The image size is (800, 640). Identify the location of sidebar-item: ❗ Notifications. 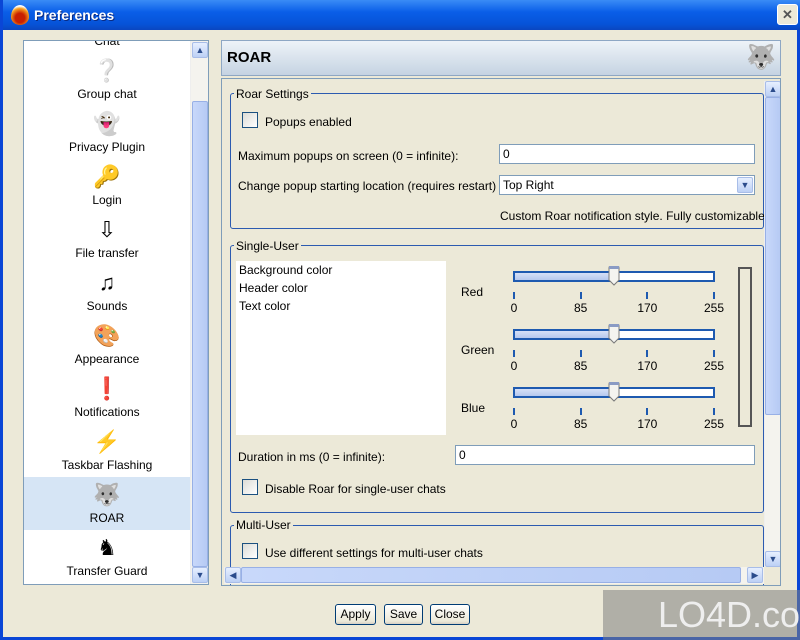
(107, 397).